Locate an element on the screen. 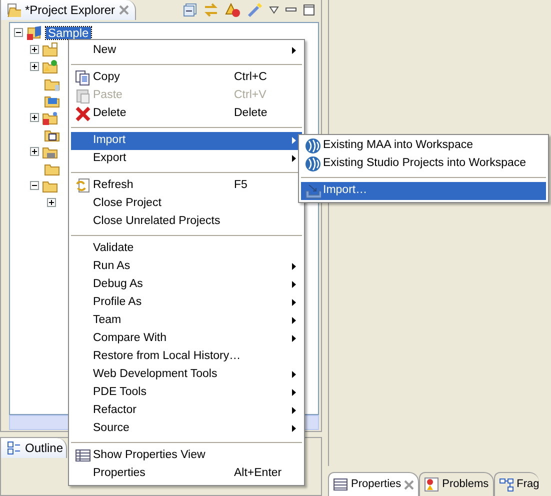  outline-icon is located at coordinates (14, 448).